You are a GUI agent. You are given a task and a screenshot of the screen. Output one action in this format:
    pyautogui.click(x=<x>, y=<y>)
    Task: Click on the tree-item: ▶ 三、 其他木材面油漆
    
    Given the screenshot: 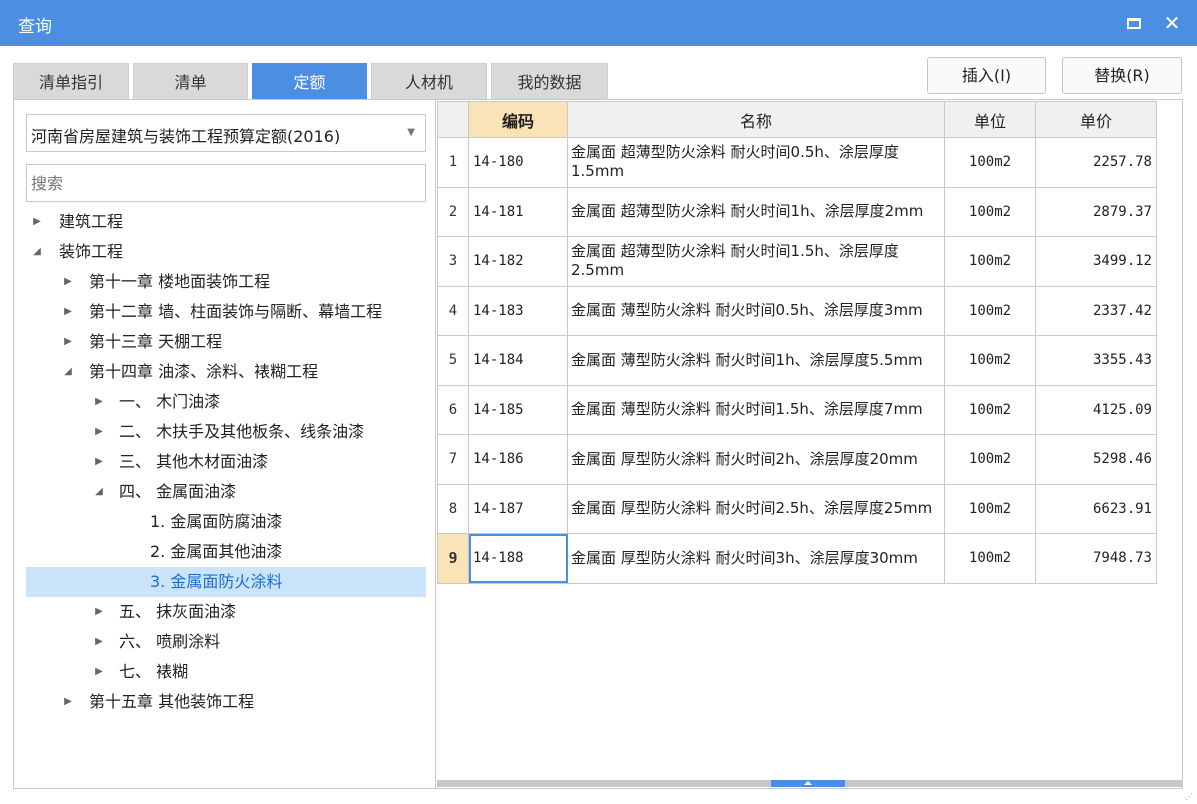 What is the action you would take?
    pyautogui.click(x=226, y=462)
    